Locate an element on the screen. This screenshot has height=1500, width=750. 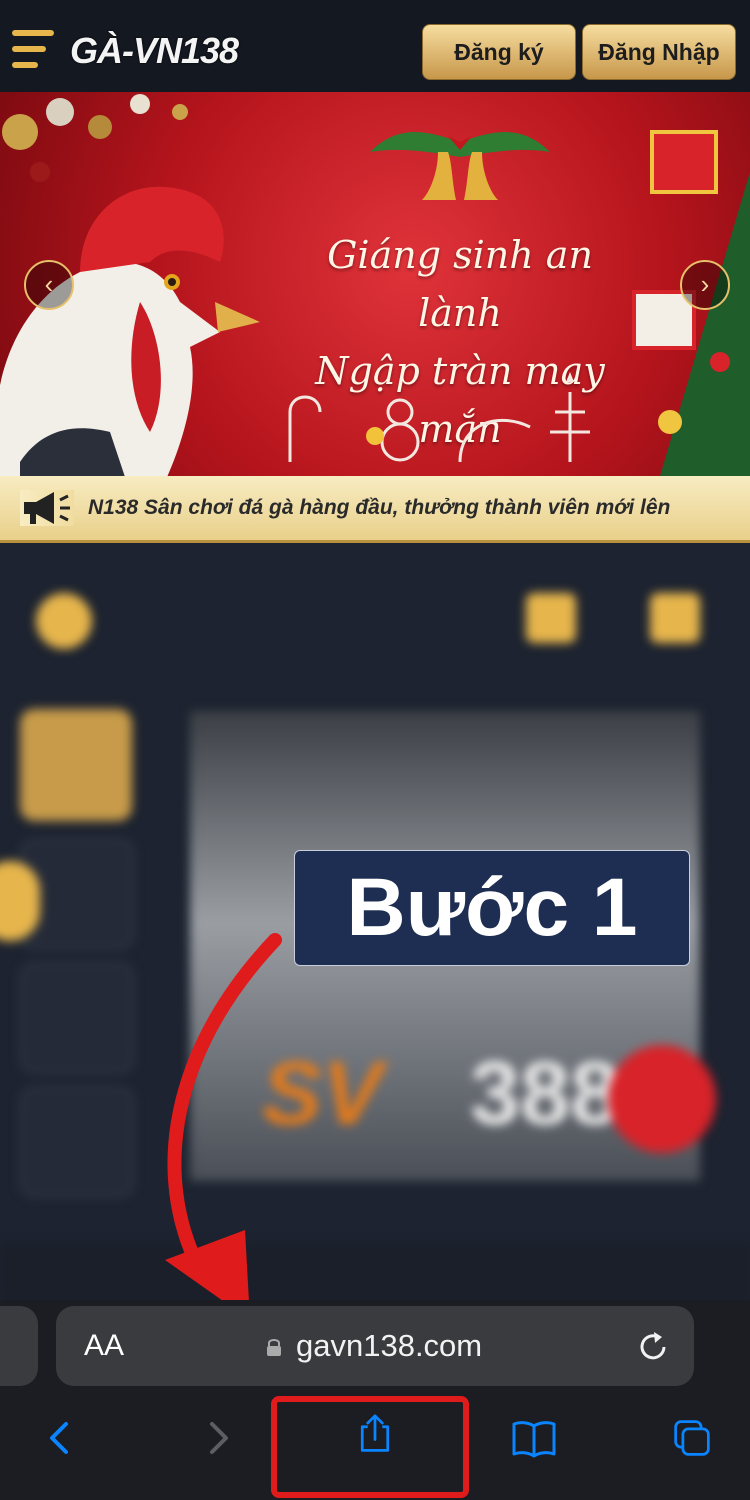
greeting-line-1: Giáng sinh an lành is located at coordinates (460, 284).